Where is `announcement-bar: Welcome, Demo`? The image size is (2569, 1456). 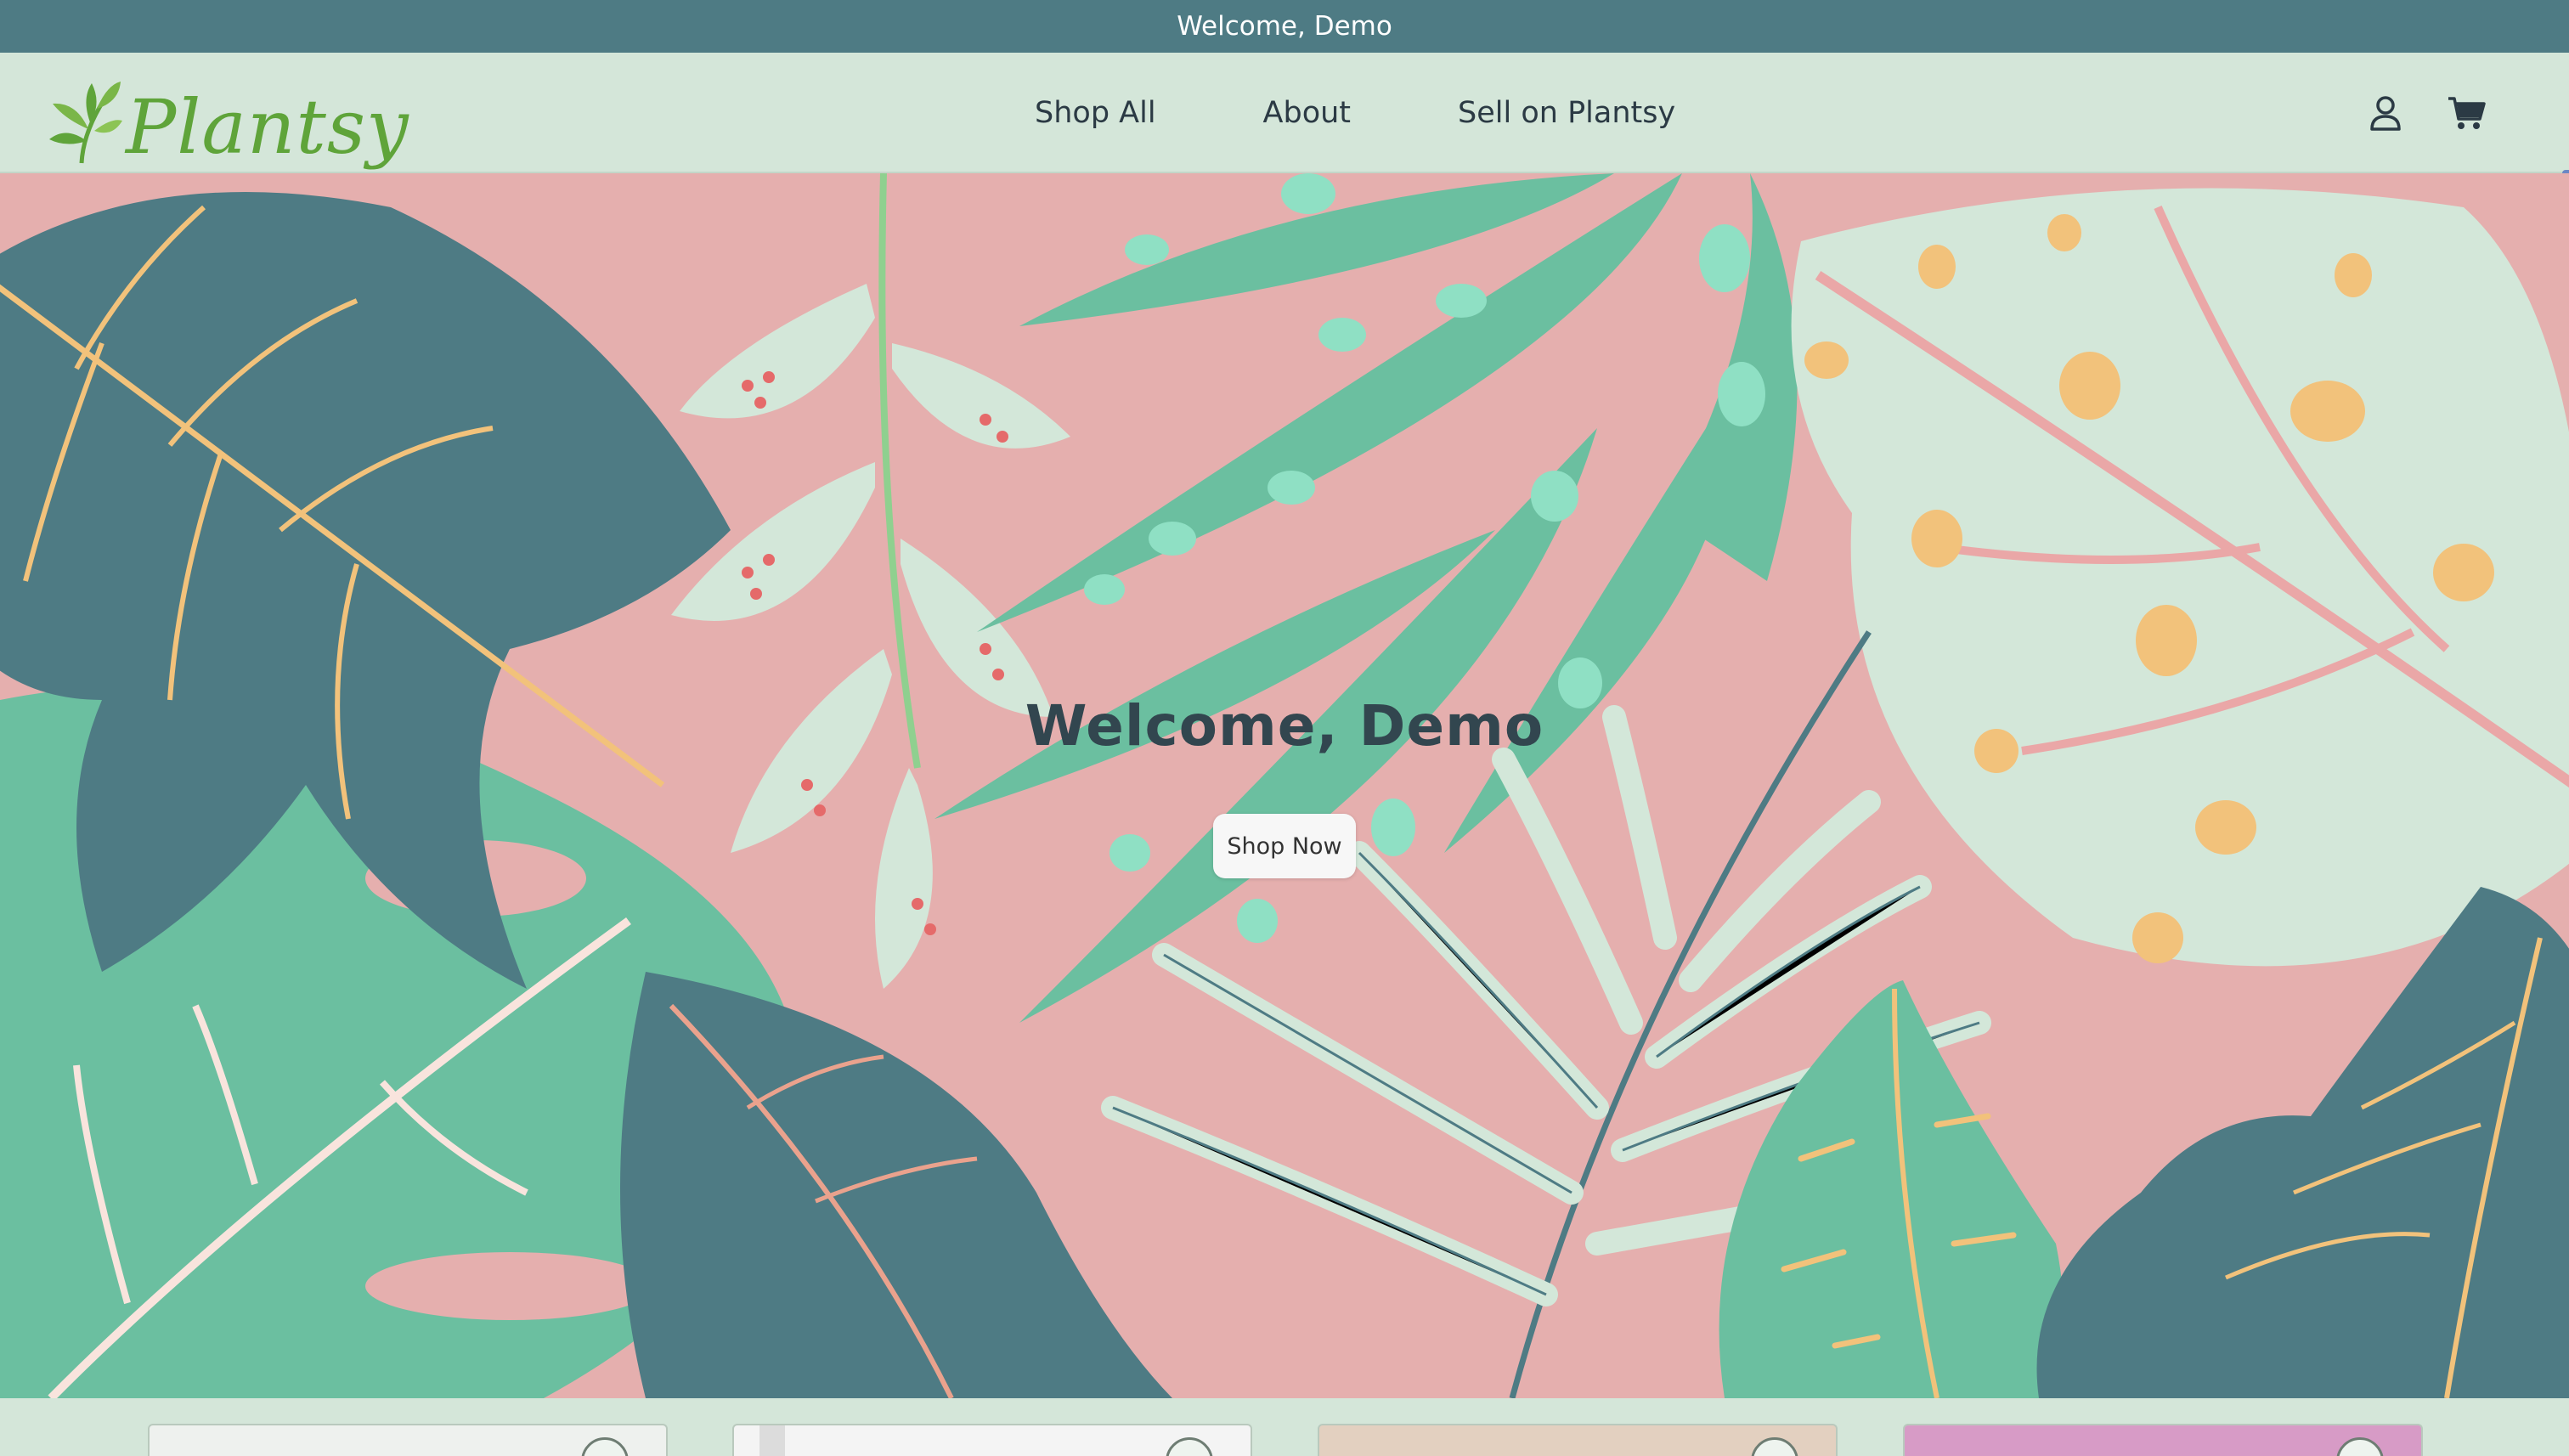
announcement-bar: Welcome, Demo is located at coordinates (1284, 27).